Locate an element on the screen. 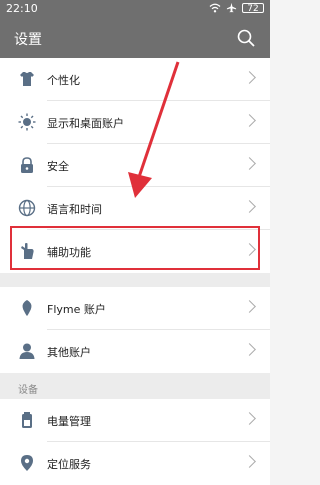 The image size is (320, 485). search-icon is located at coordinates (246, 38).